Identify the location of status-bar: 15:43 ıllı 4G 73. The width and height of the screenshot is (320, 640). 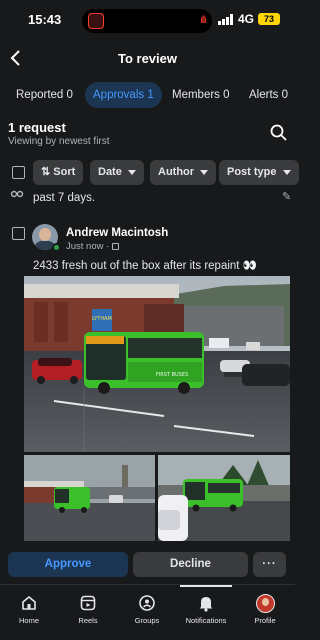
(147, 20).